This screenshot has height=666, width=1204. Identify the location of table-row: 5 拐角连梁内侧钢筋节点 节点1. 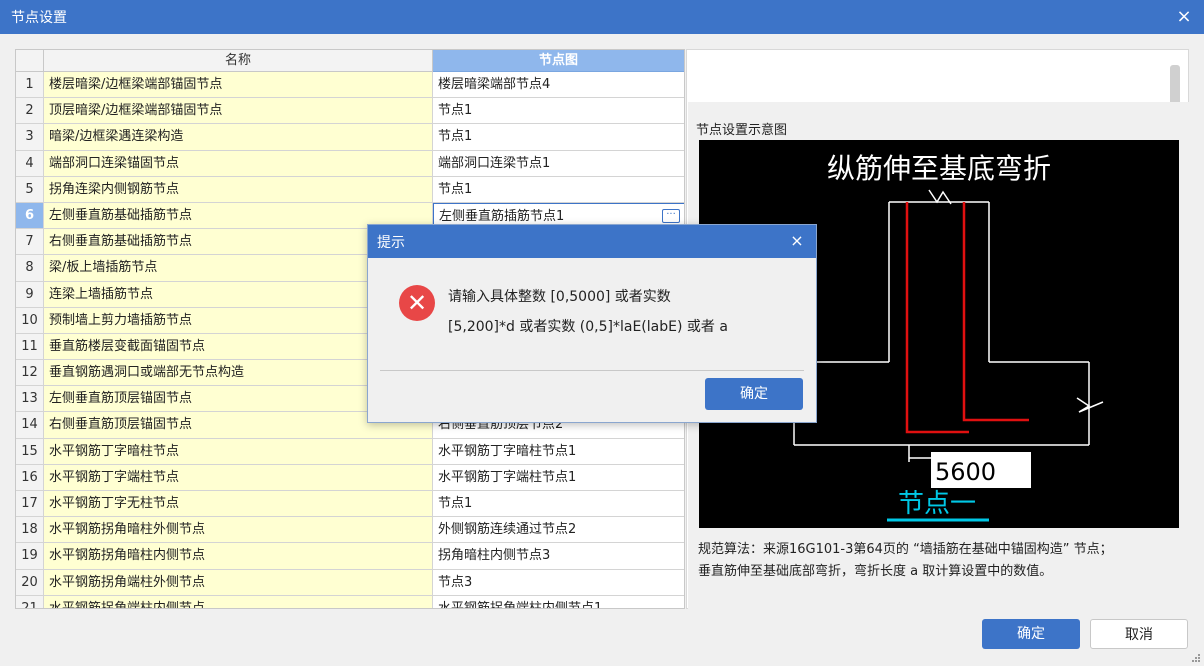
(350, 189).